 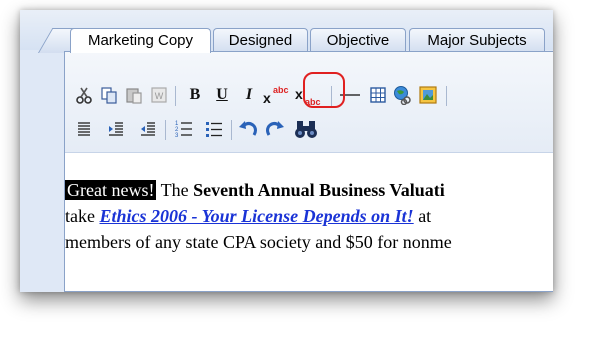 I want to click on cut-button, so click(x=84, y=95).